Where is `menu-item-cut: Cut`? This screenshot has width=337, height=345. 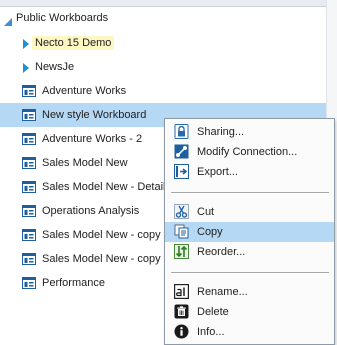
menu-item-cut: Cut is located at coordinates (249, 212).